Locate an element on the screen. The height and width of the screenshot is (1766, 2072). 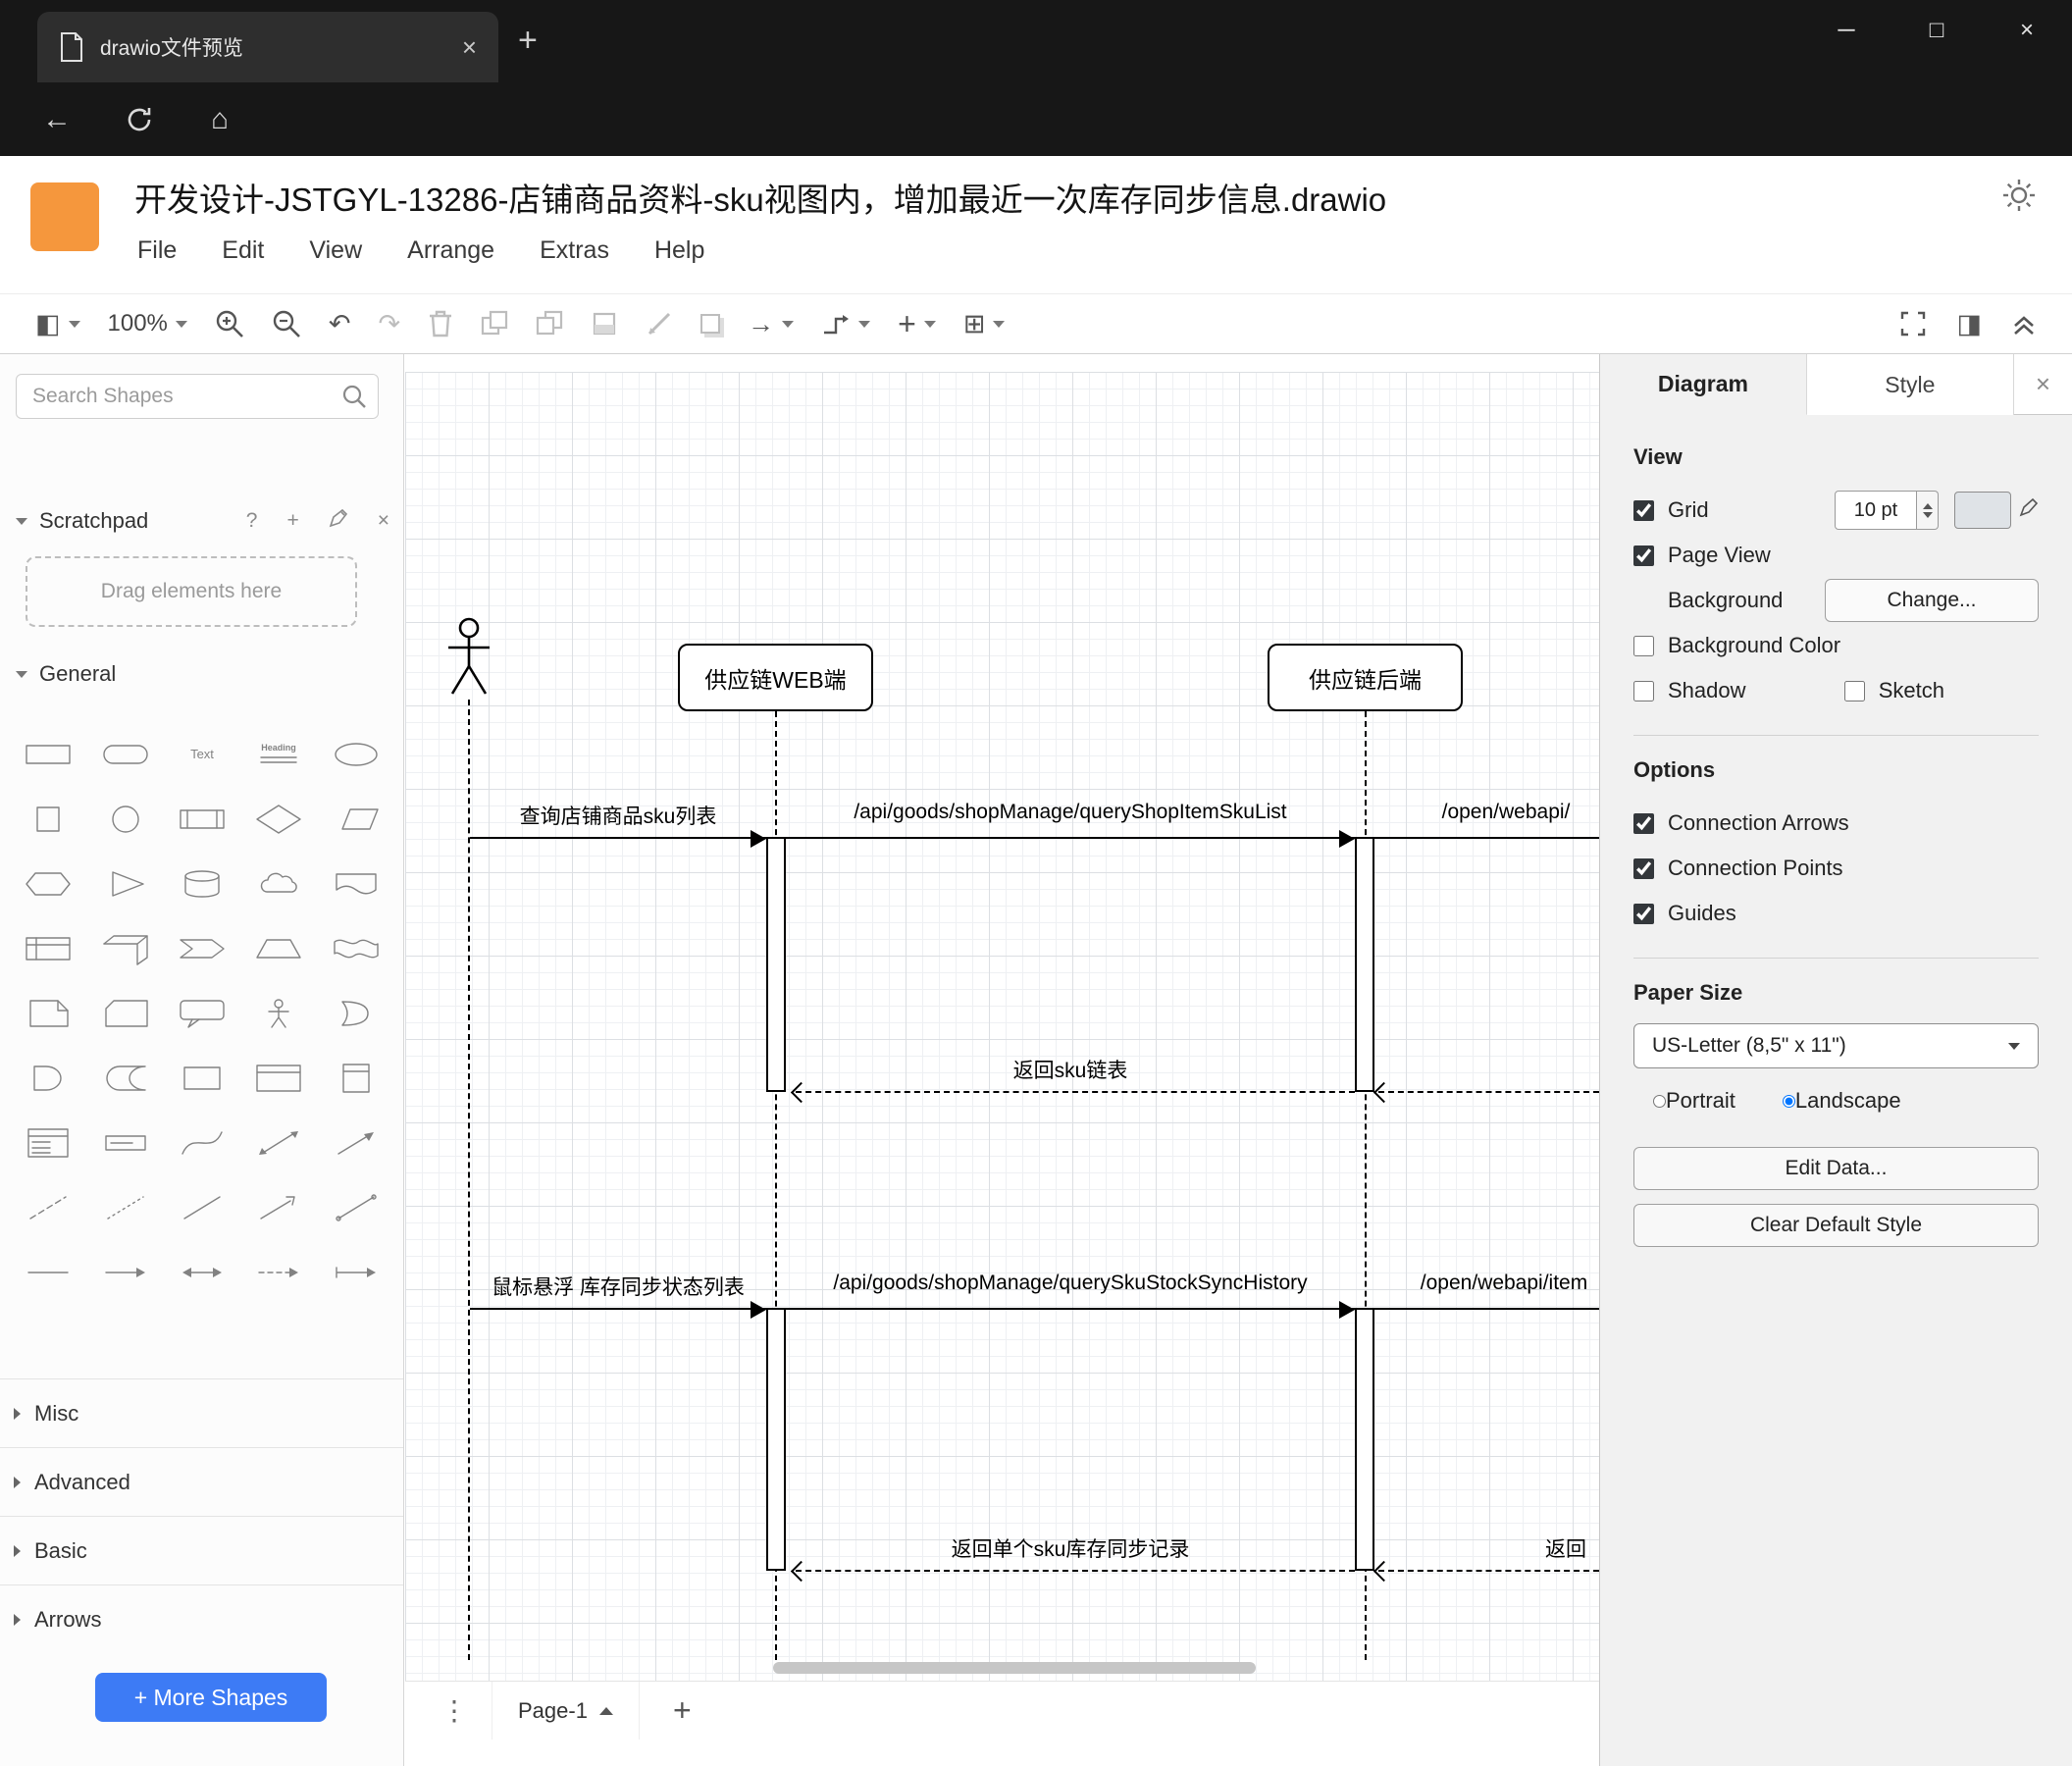
shape-cylinder is located at coordinates (202, 883).